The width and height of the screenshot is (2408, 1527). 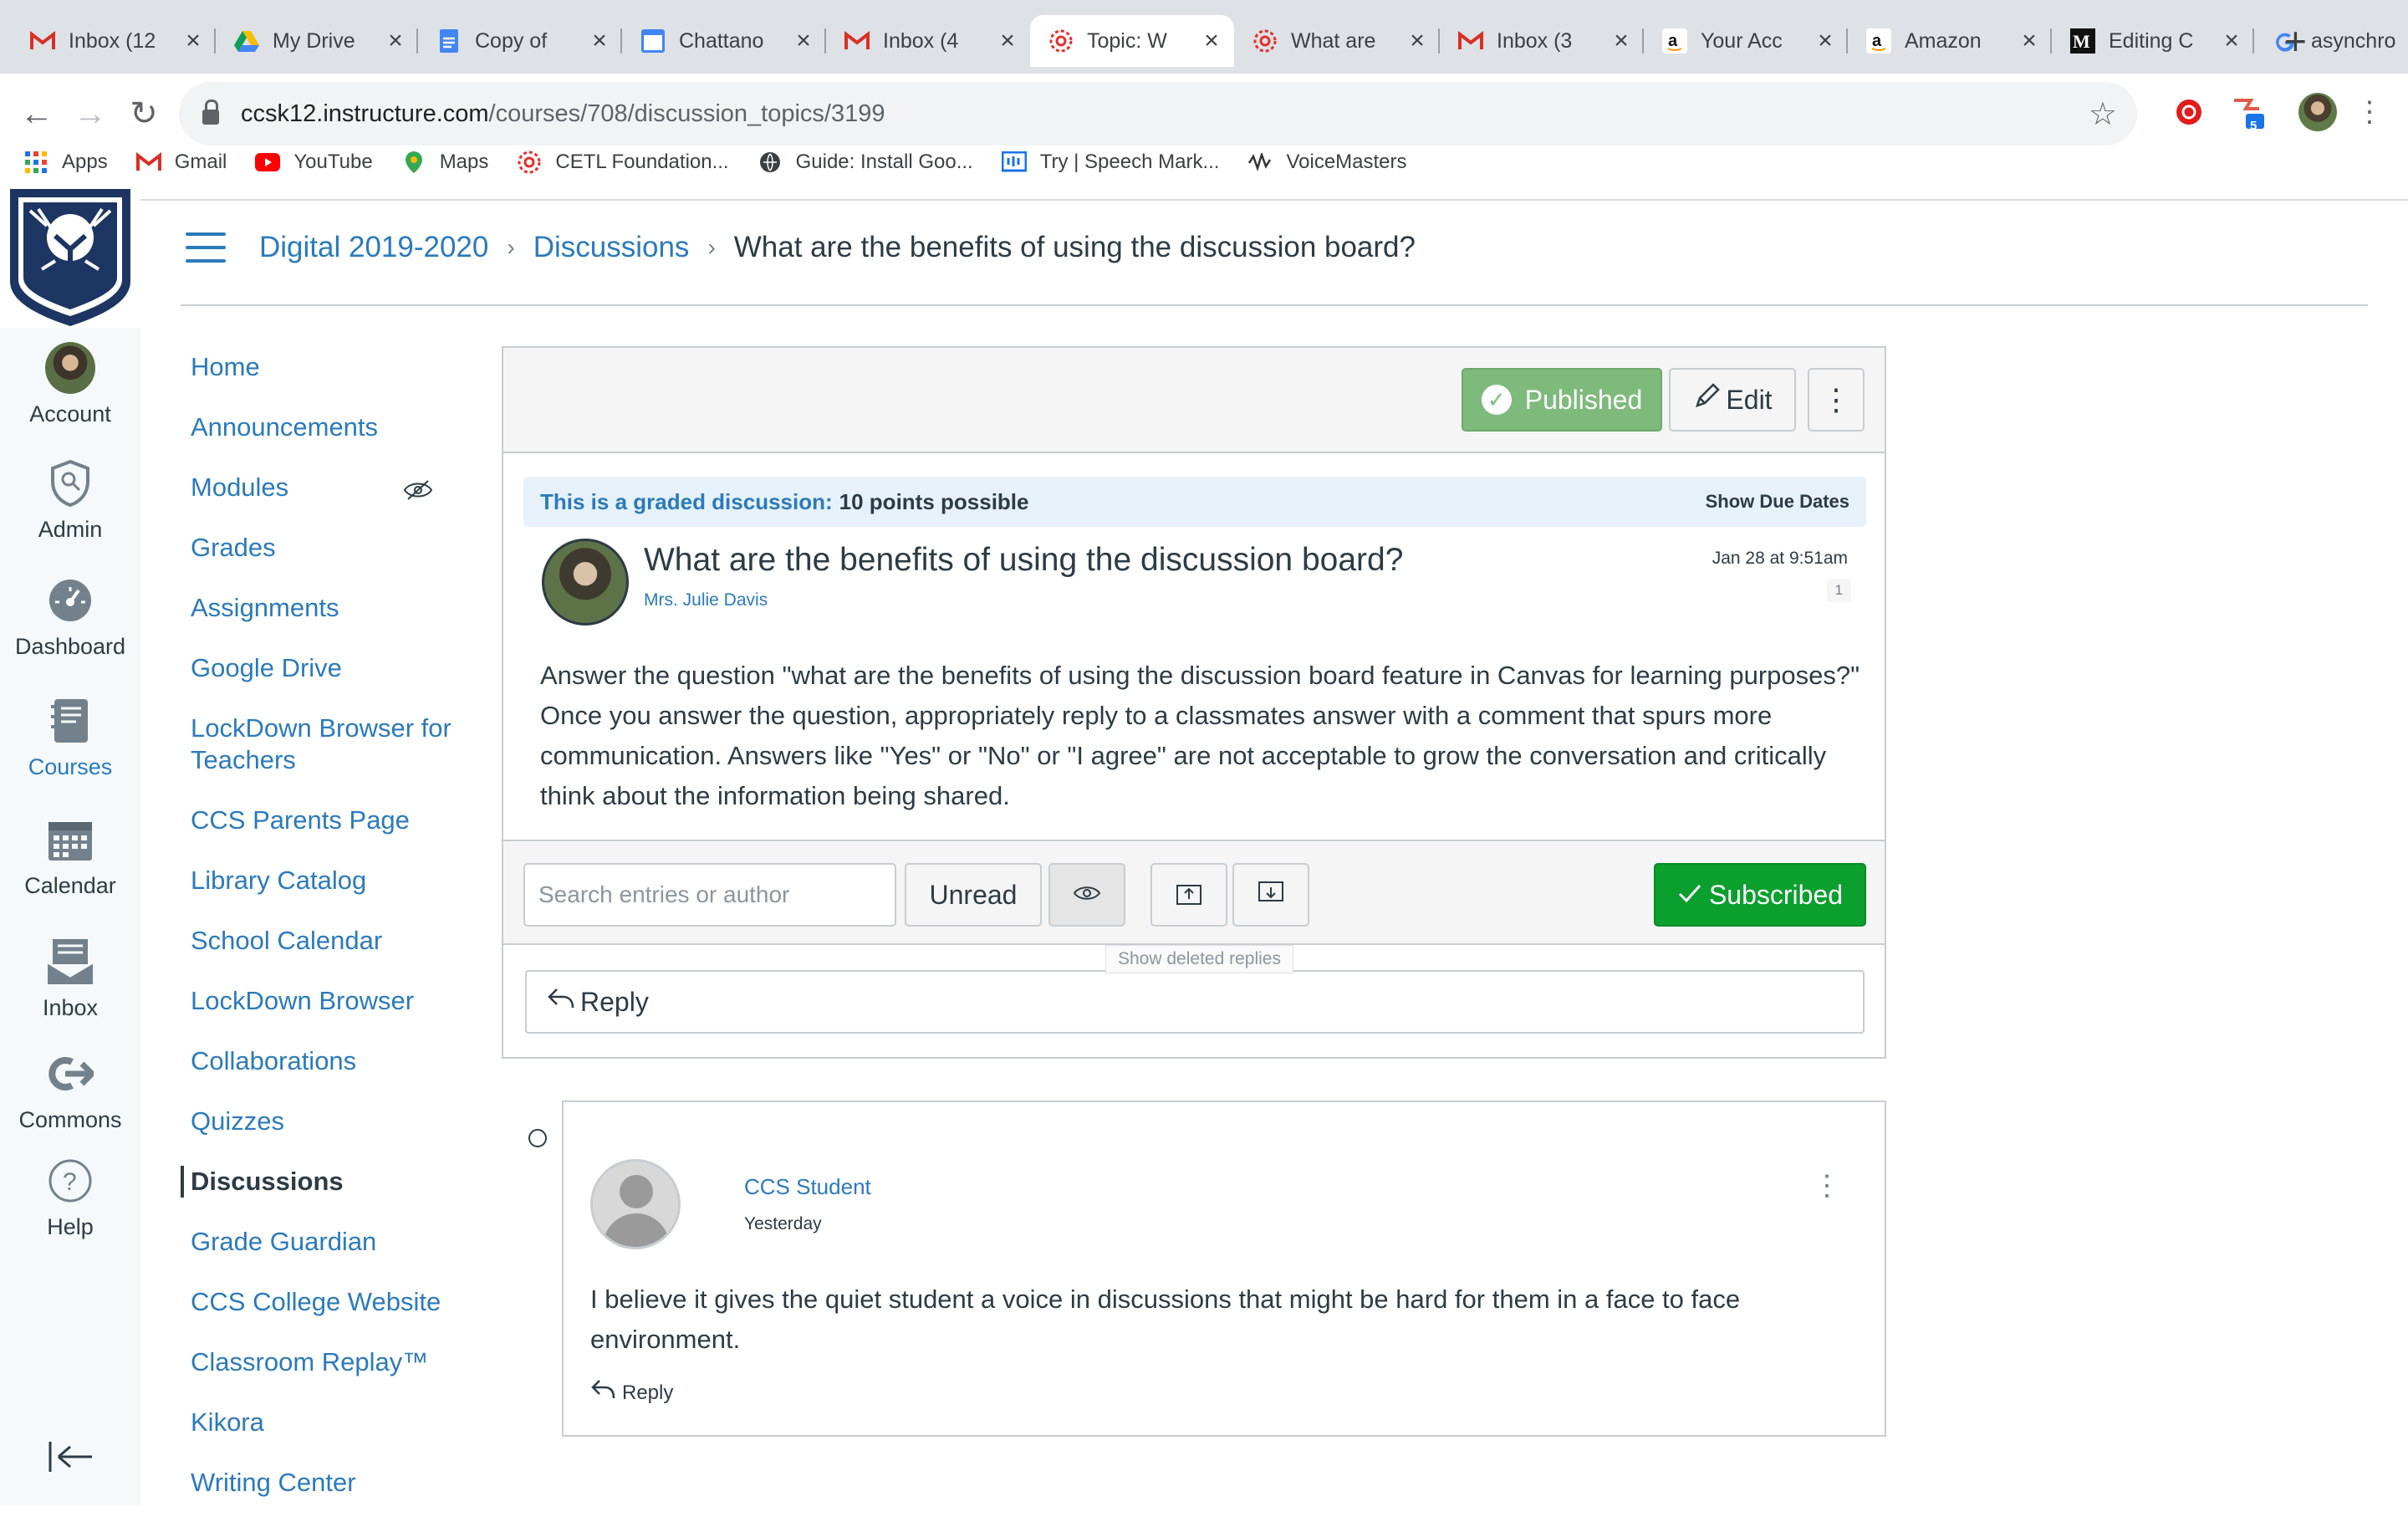 I want to click on bookmark-item: Apps, so click(x=66, y=163).